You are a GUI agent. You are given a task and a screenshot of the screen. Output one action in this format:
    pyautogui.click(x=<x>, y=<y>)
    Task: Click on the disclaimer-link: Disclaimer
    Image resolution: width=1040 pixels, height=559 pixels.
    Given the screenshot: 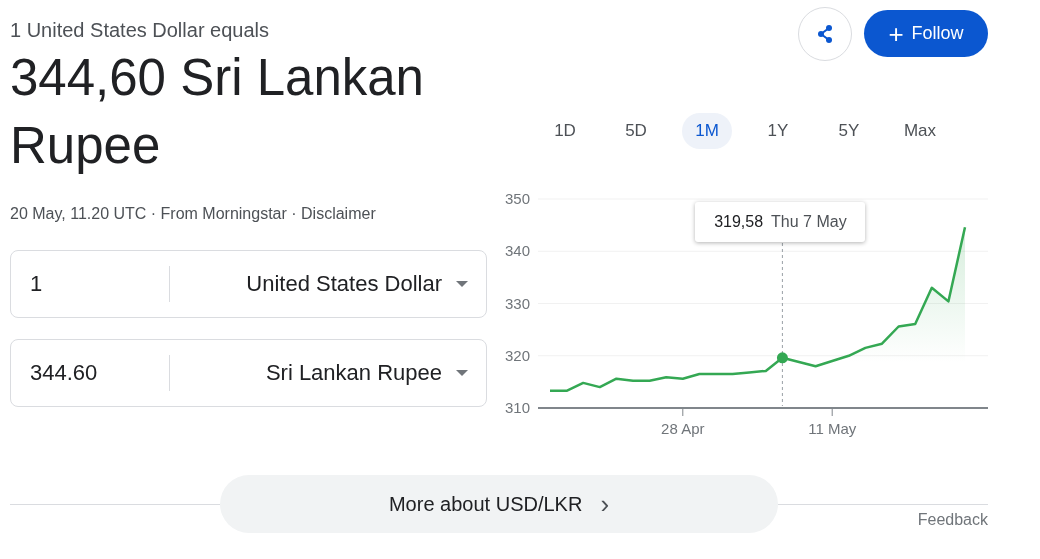 What is the action you would take?
    pyautogui.click(x=338, y=213)
    